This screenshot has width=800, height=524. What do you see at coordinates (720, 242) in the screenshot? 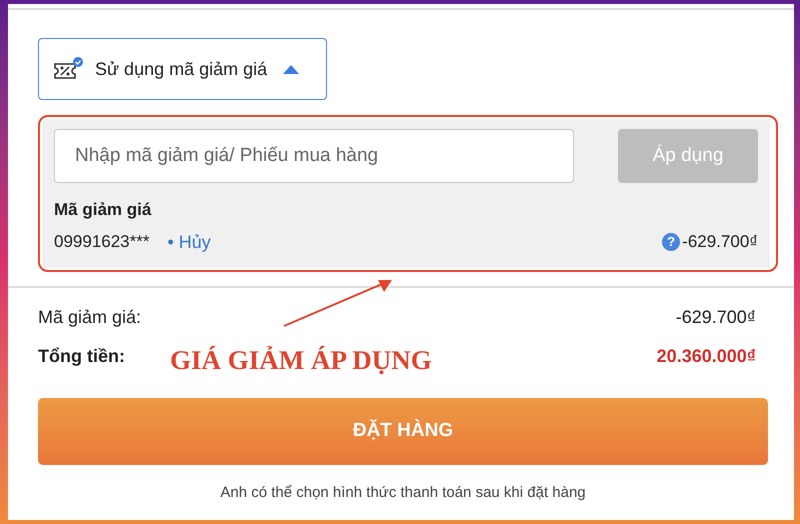
I see `discount-amount: -629.700₫` at bounding box center [720, 242].